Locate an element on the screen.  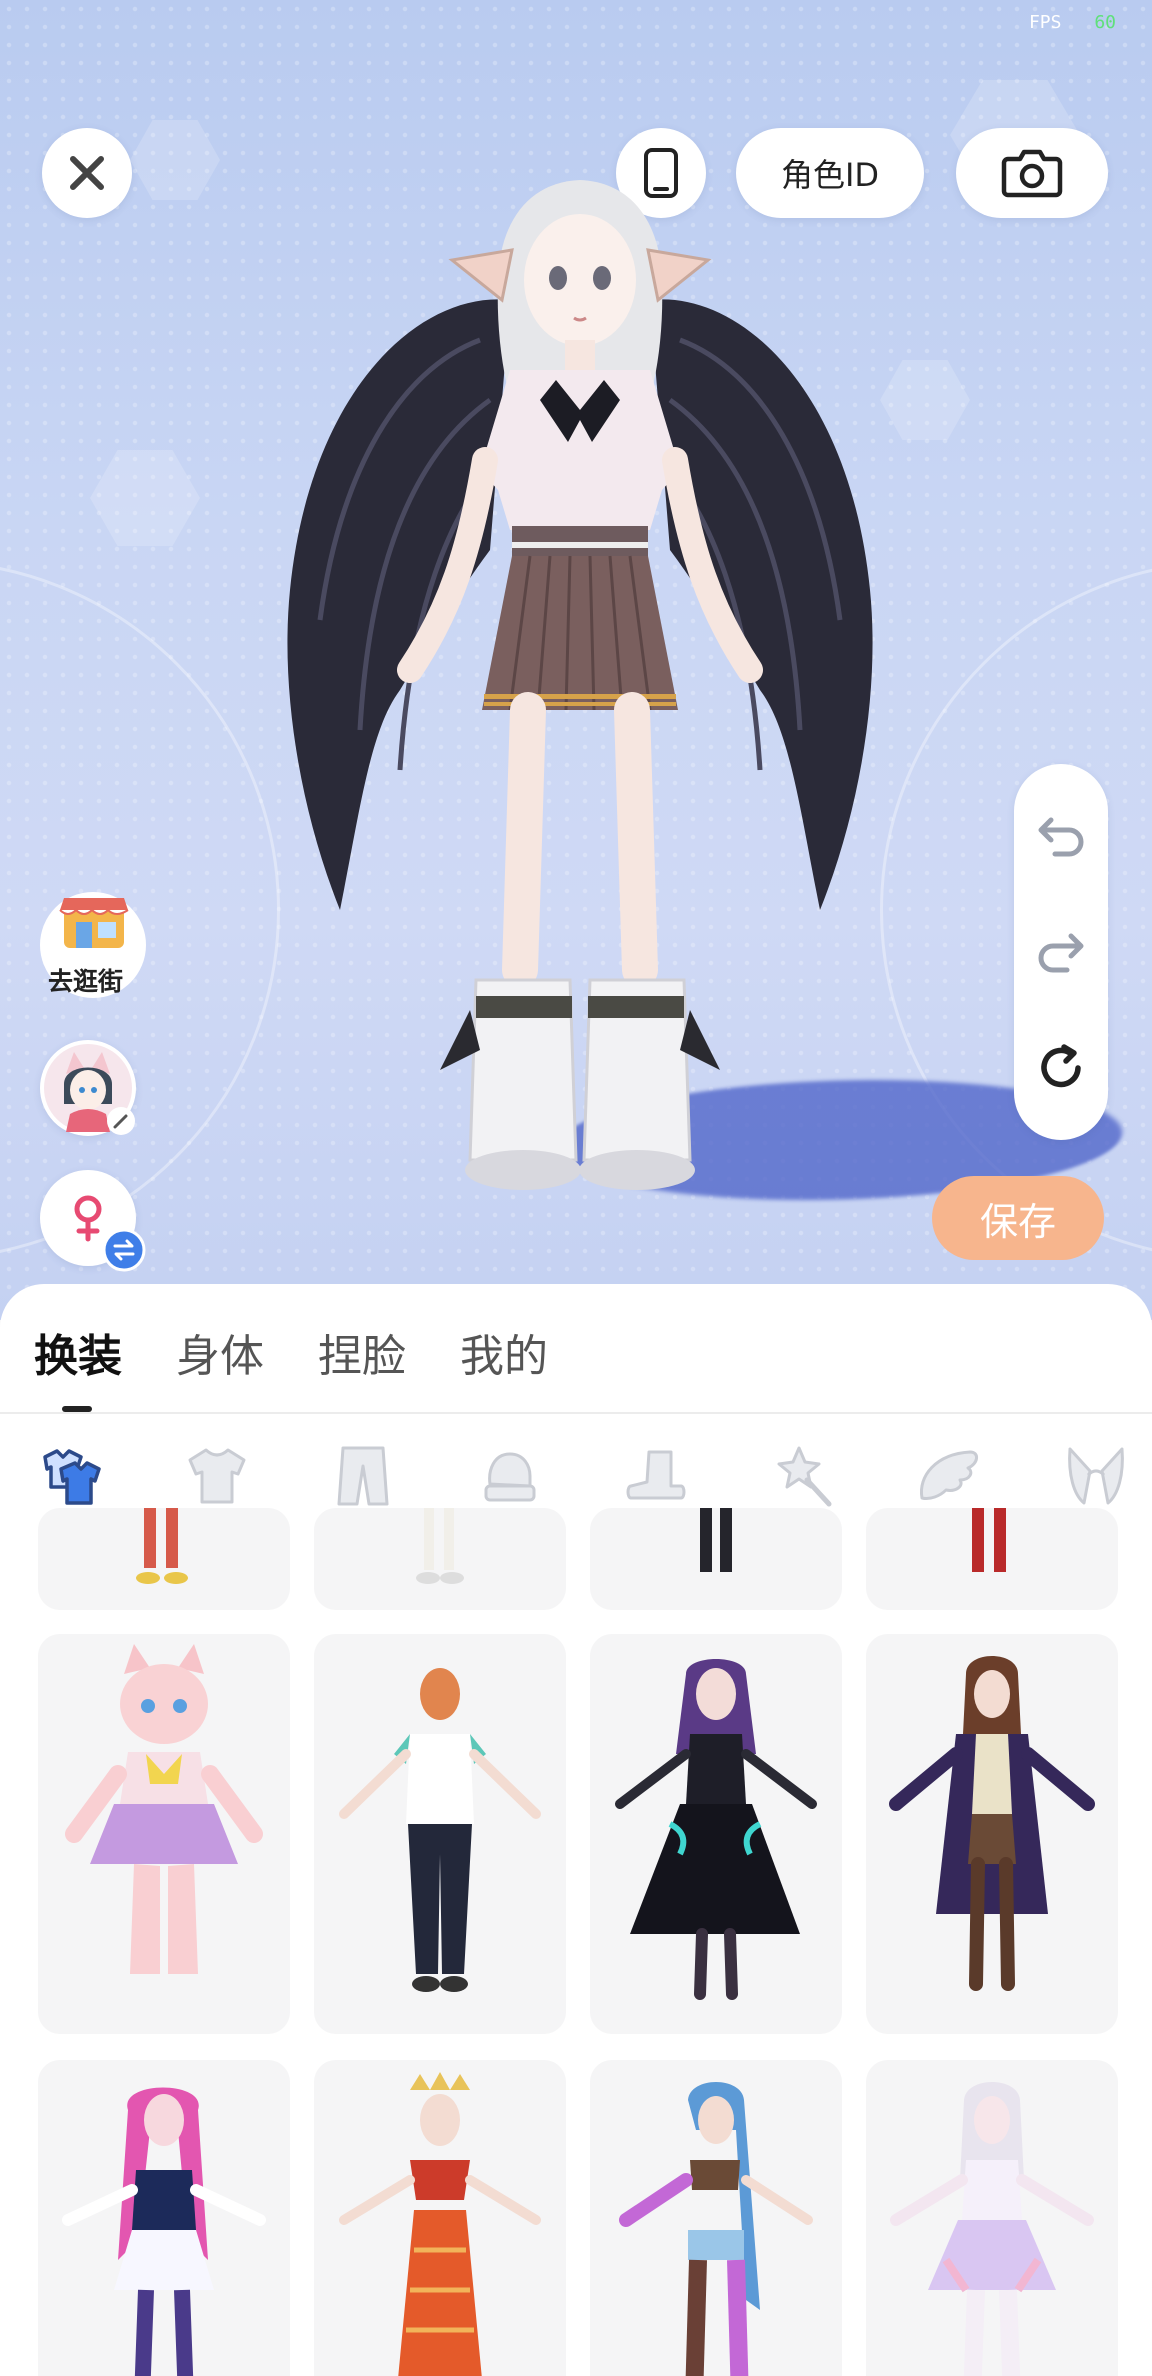
close-icon is located at coordinates (87, 173).